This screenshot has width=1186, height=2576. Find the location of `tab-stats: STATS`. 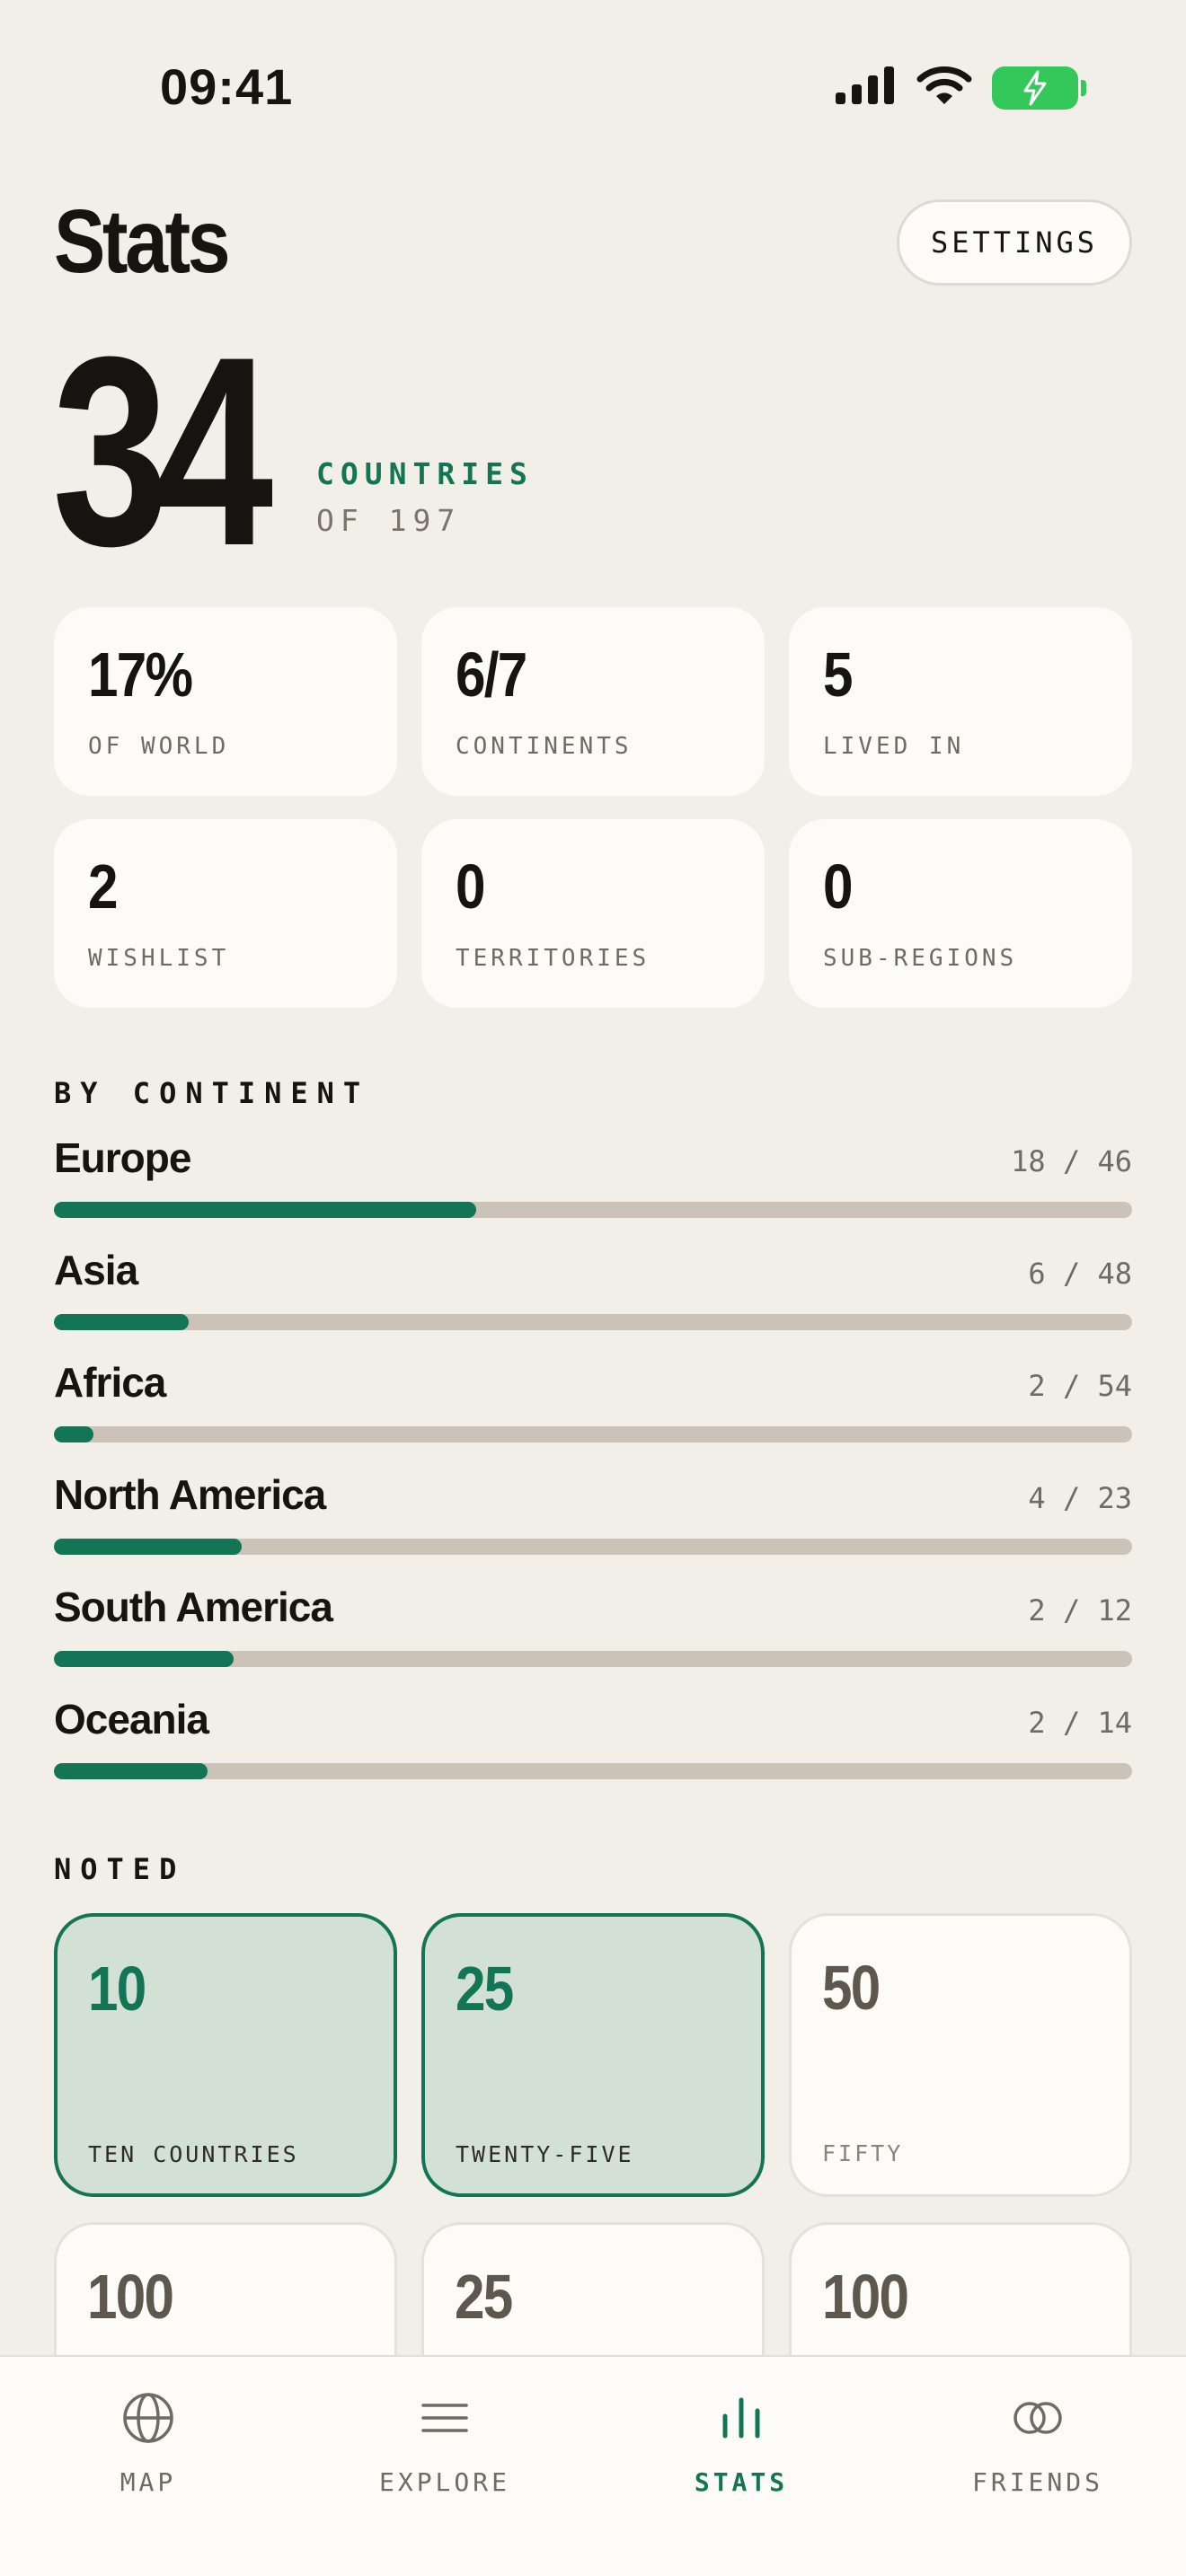

tab-stats: STATS is located at coordinates (741, 2466).